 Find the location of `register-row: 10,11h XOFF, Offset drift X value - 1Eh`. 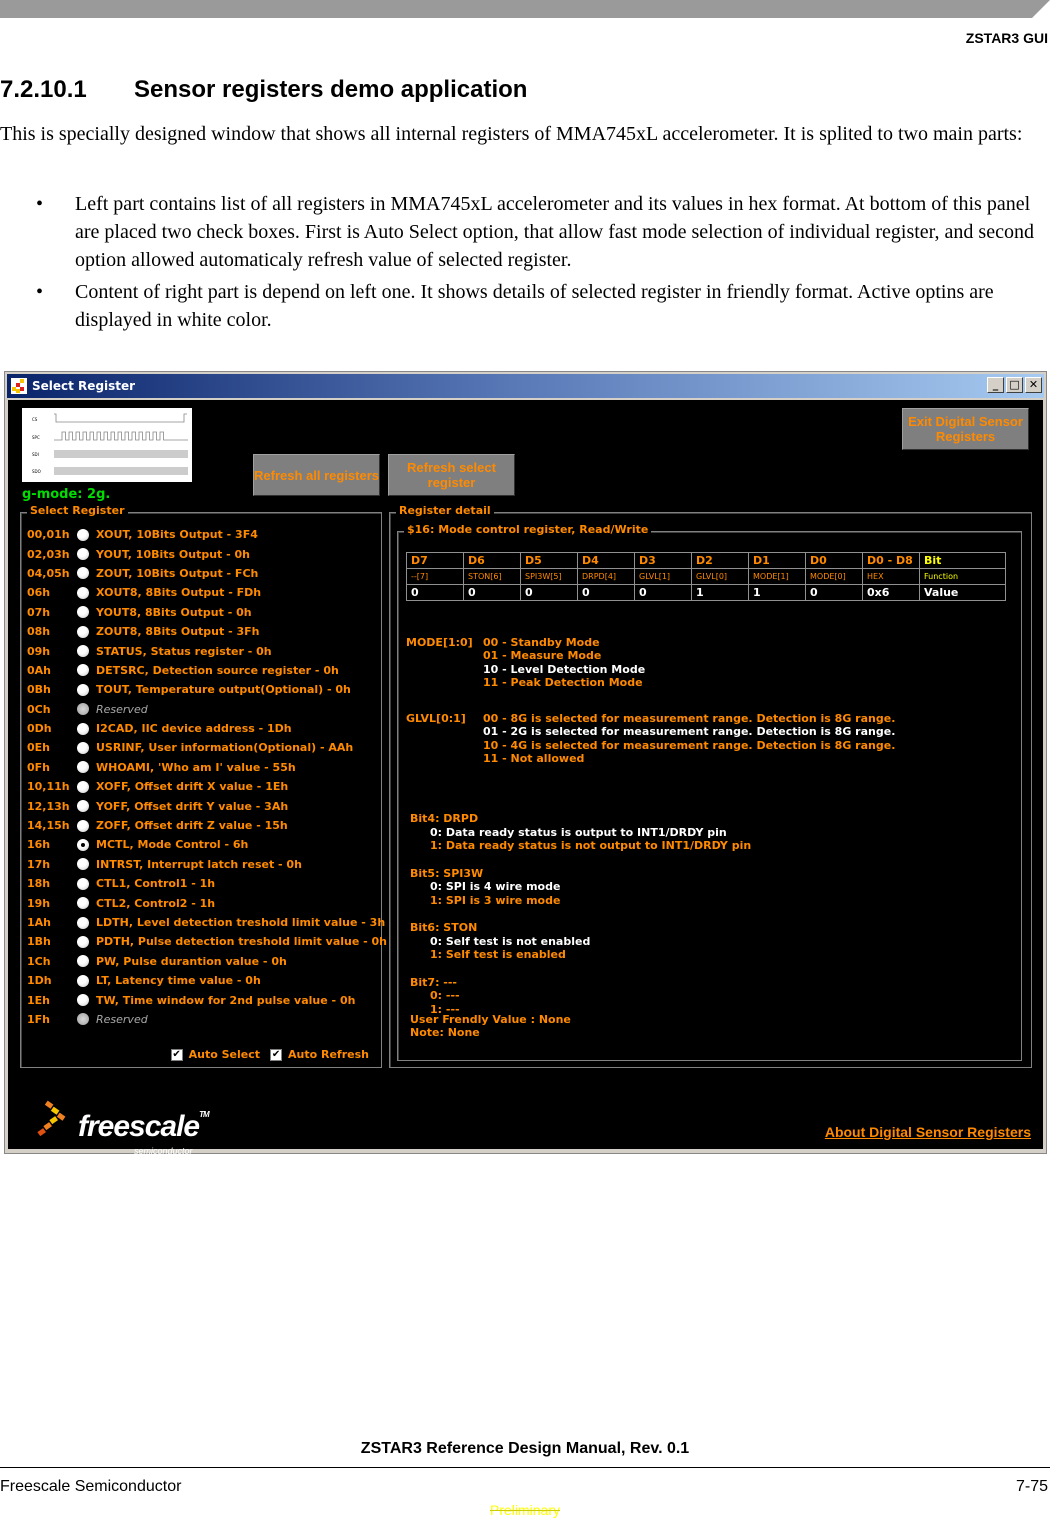

register-row: 10,11h XOFF, Offset drift X value - 1Eh is located at coordinates (207, 786).